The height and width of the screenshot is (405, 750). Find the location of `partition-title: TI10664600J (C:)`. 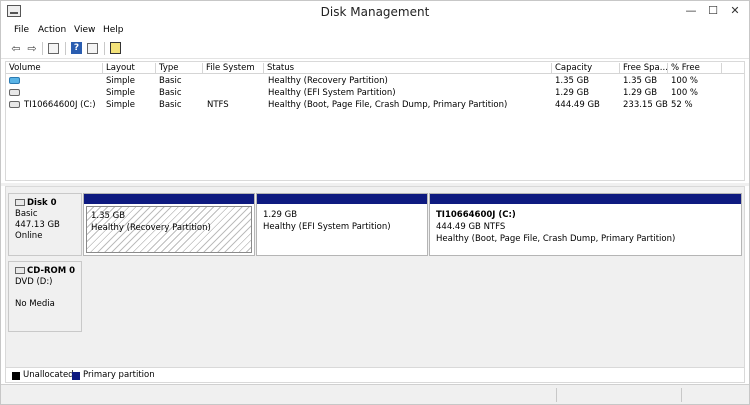

partition-title: TI10664600J (C:) is located at coordinates (476, 215).